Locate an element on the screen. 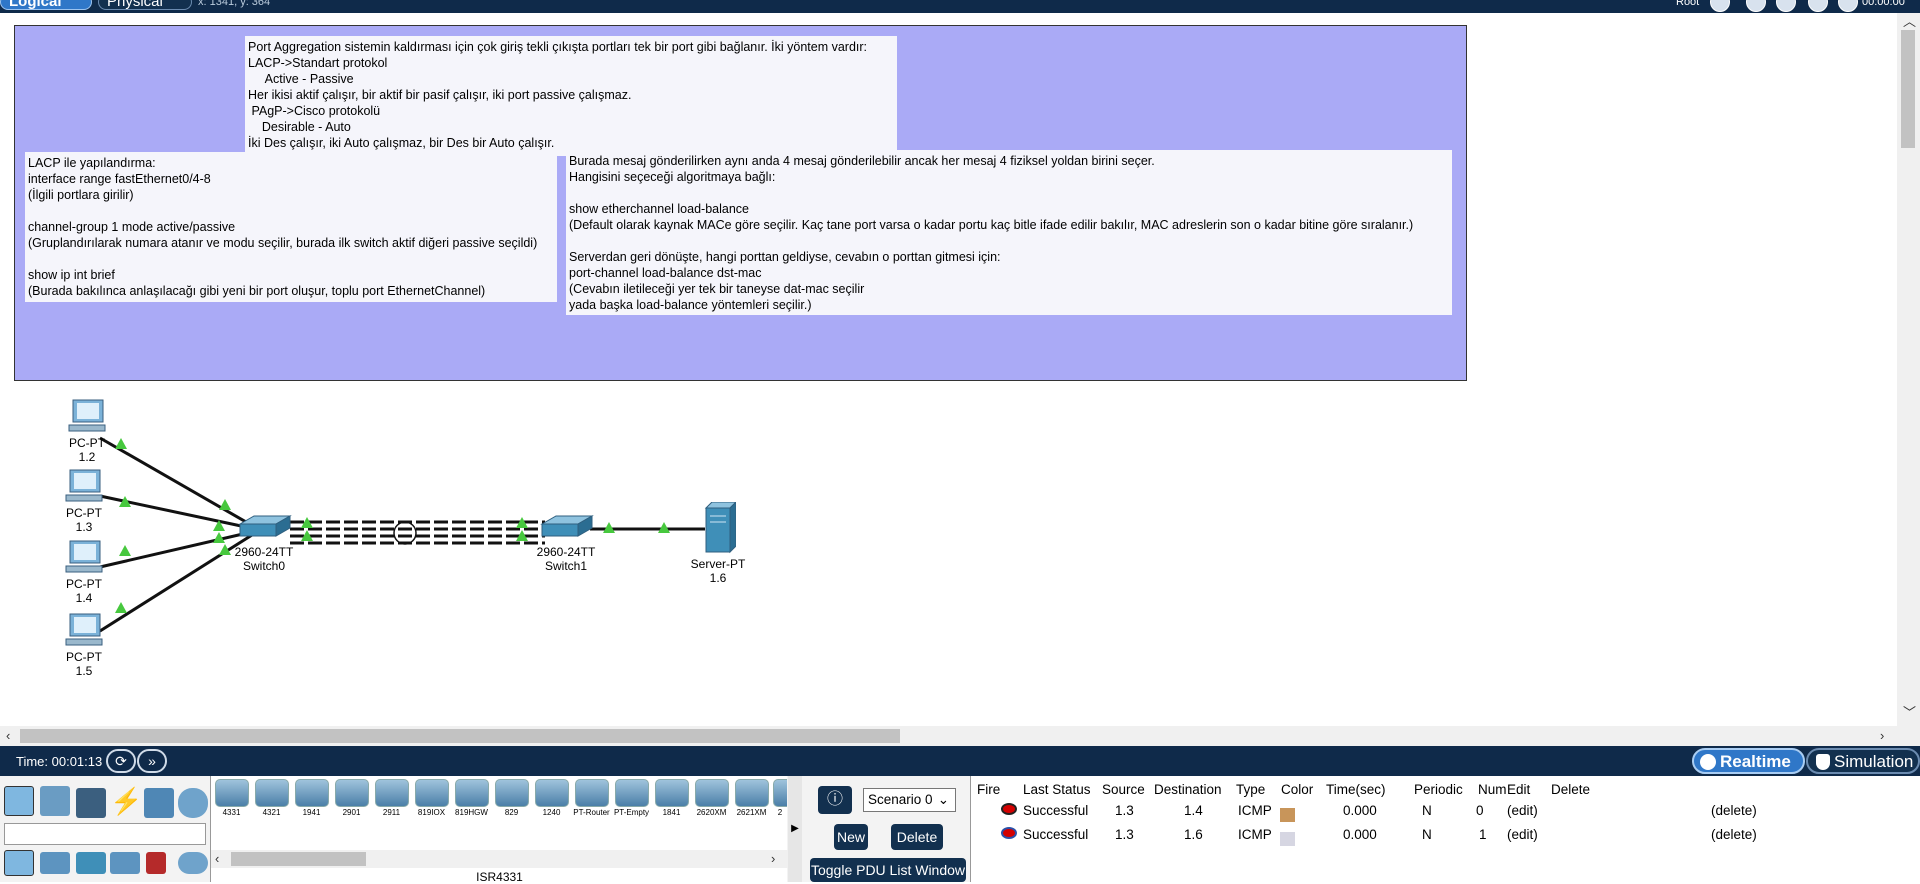 The height and width of the screenshot is (884, 1920). model-item: 819IOX is located at coordinates (431, 799).